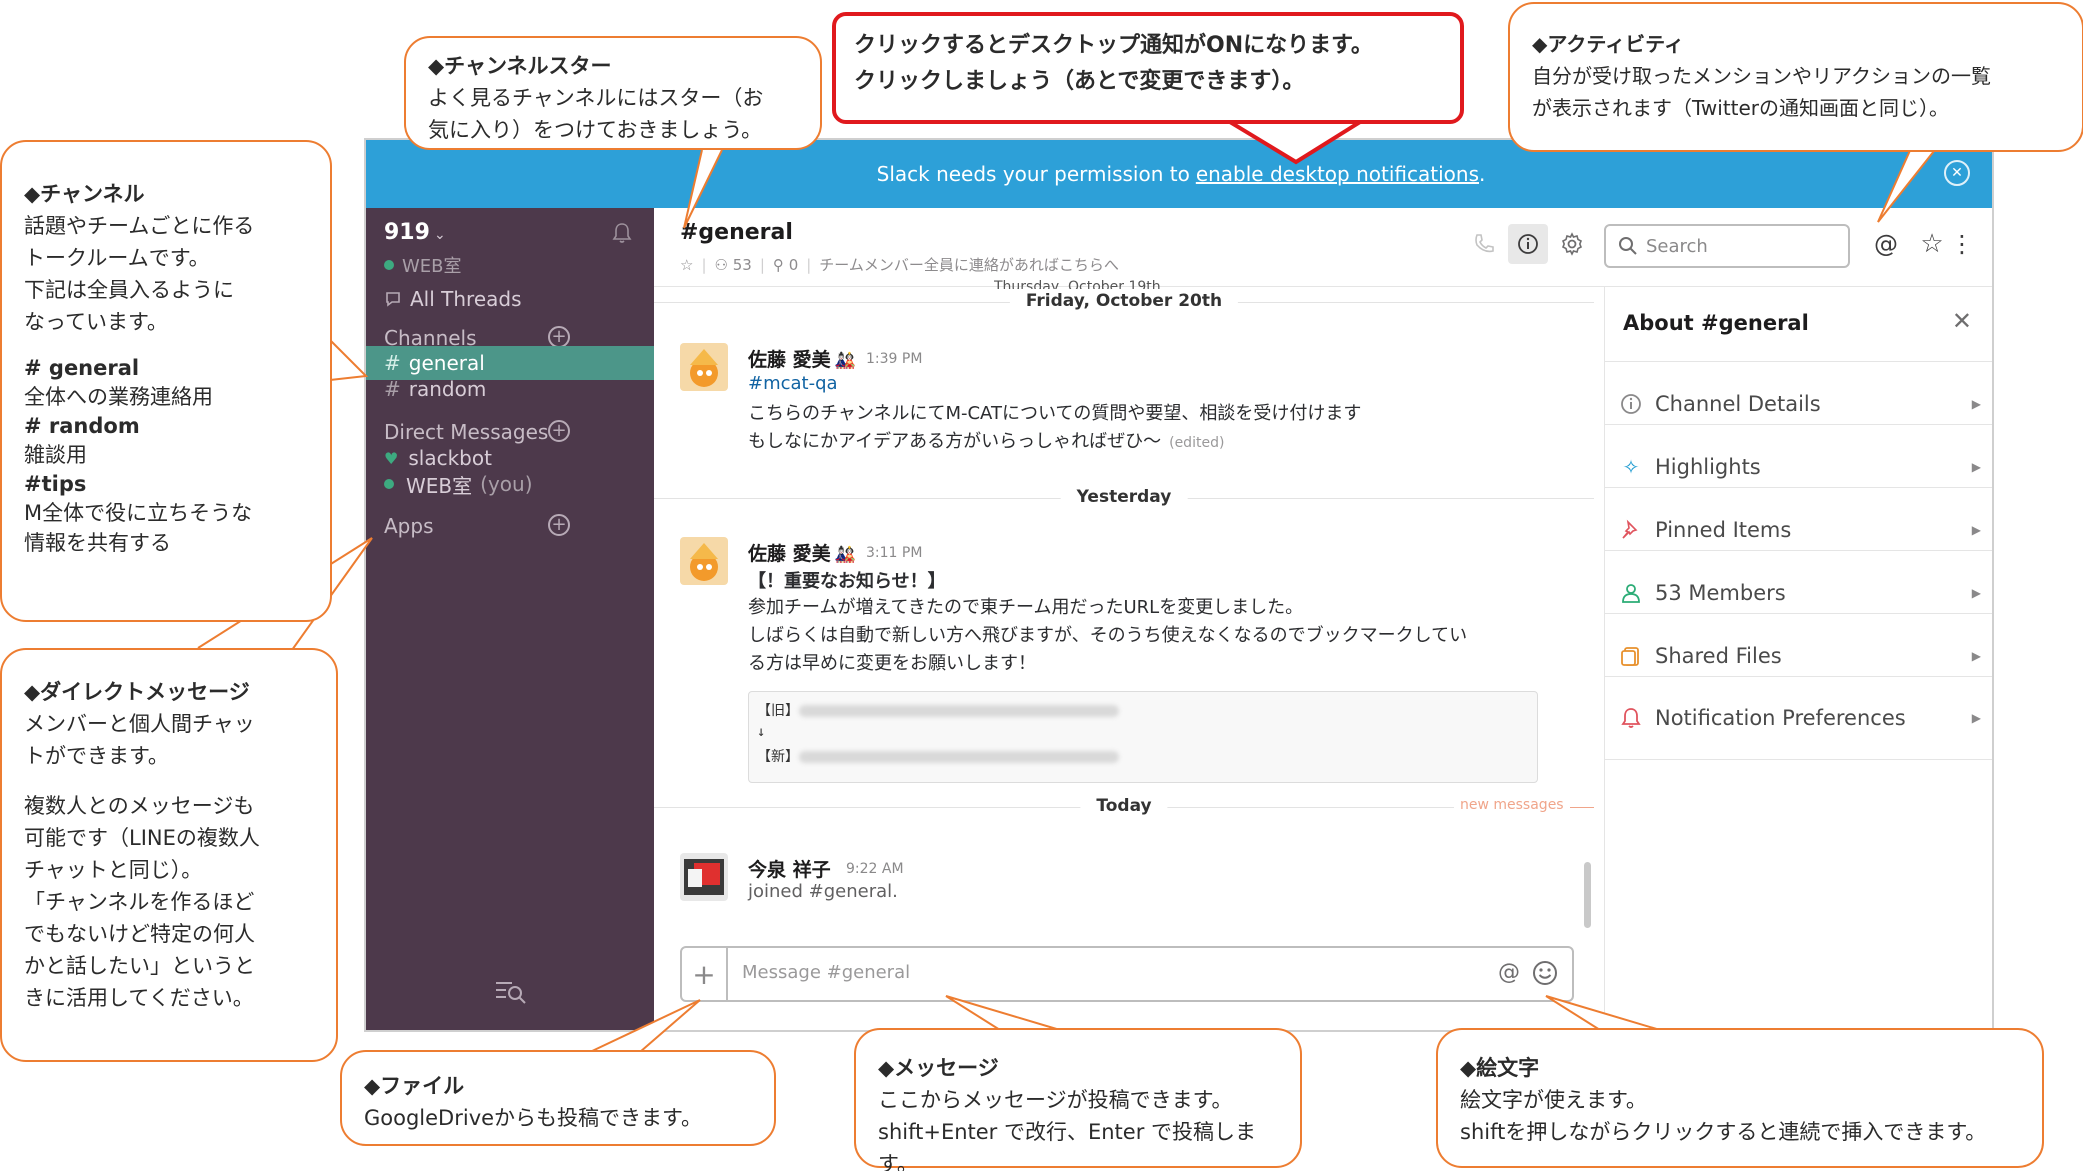  What do you see at coordinates (510, 389) in the screenshot?
I see `sidebar-item-random: # random` at bounding box center [510, 389].